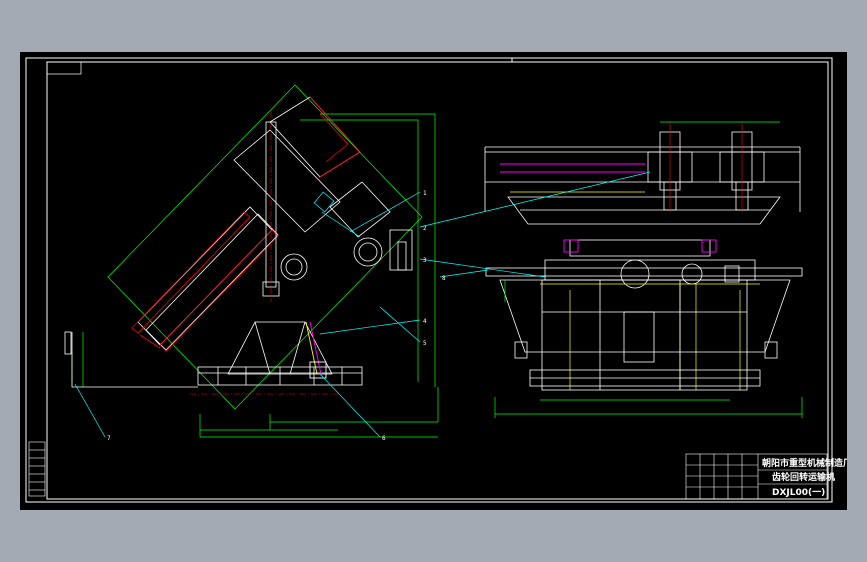 This screenshot has width=867, height=562. I want to click on drawing-number: DXJL00(一), so click(798, 493).